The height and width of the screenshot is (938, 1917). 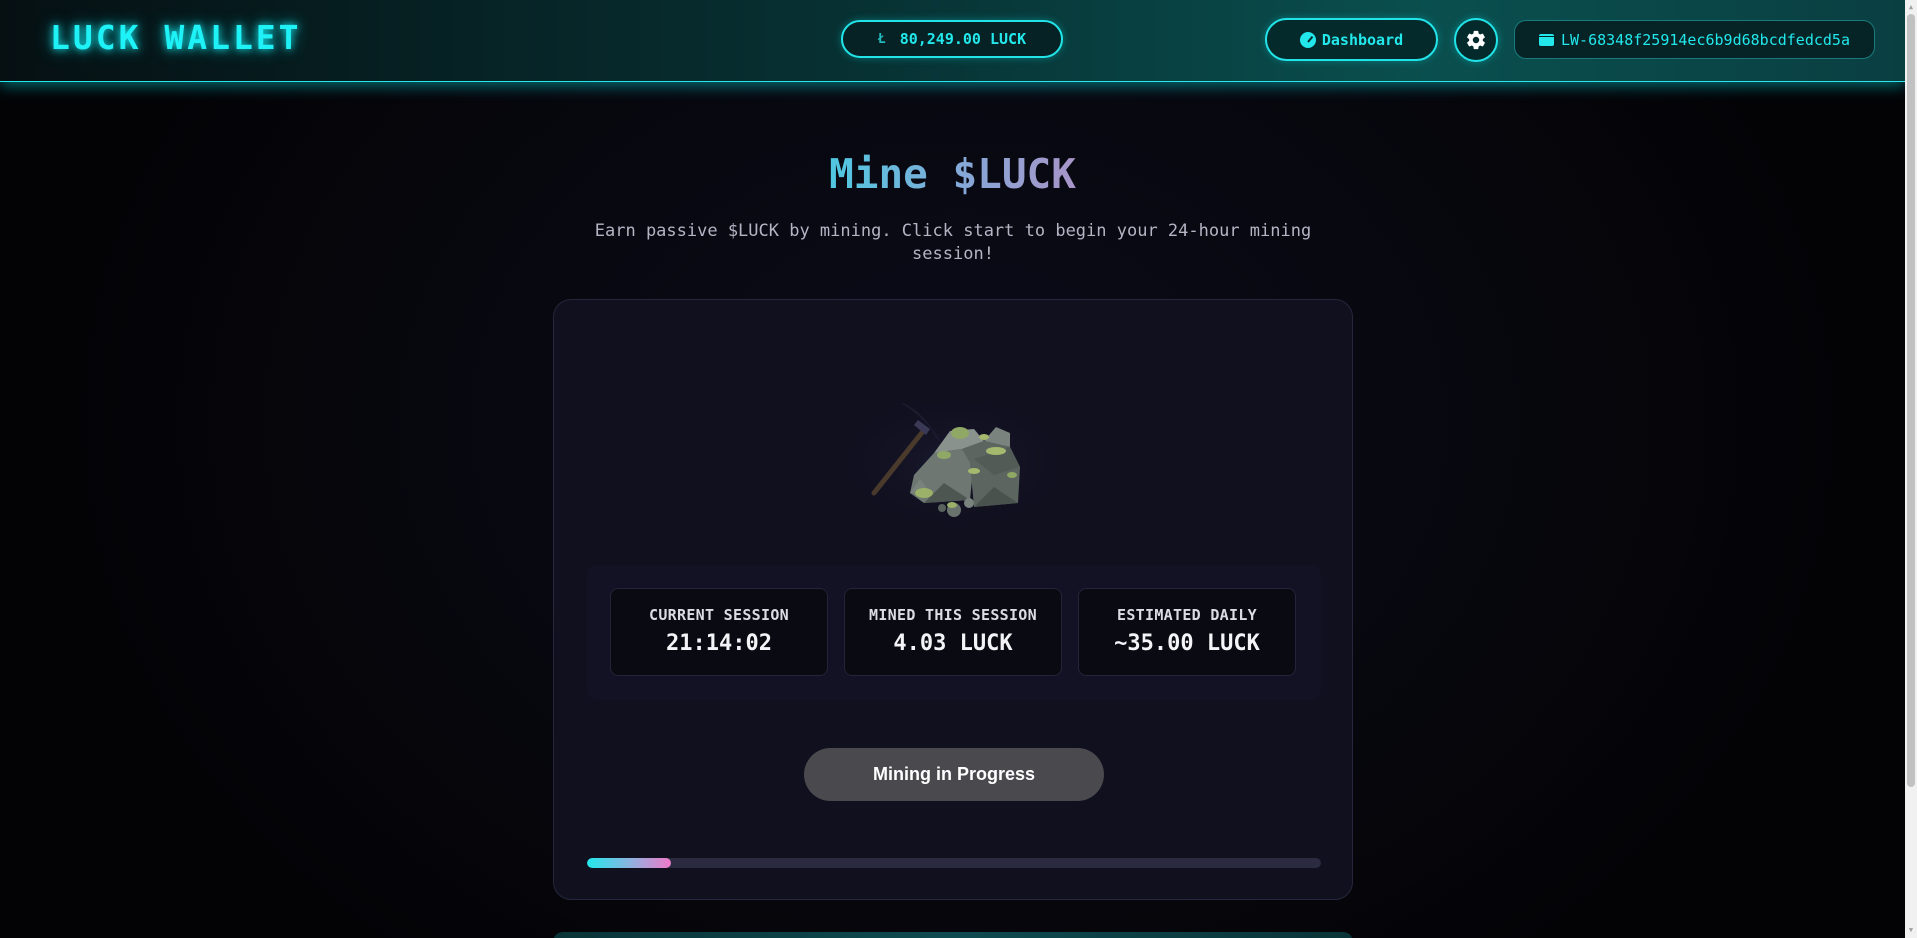 I want to click on stat-value: 4.03 LUCK, so click(x=953, y=643).